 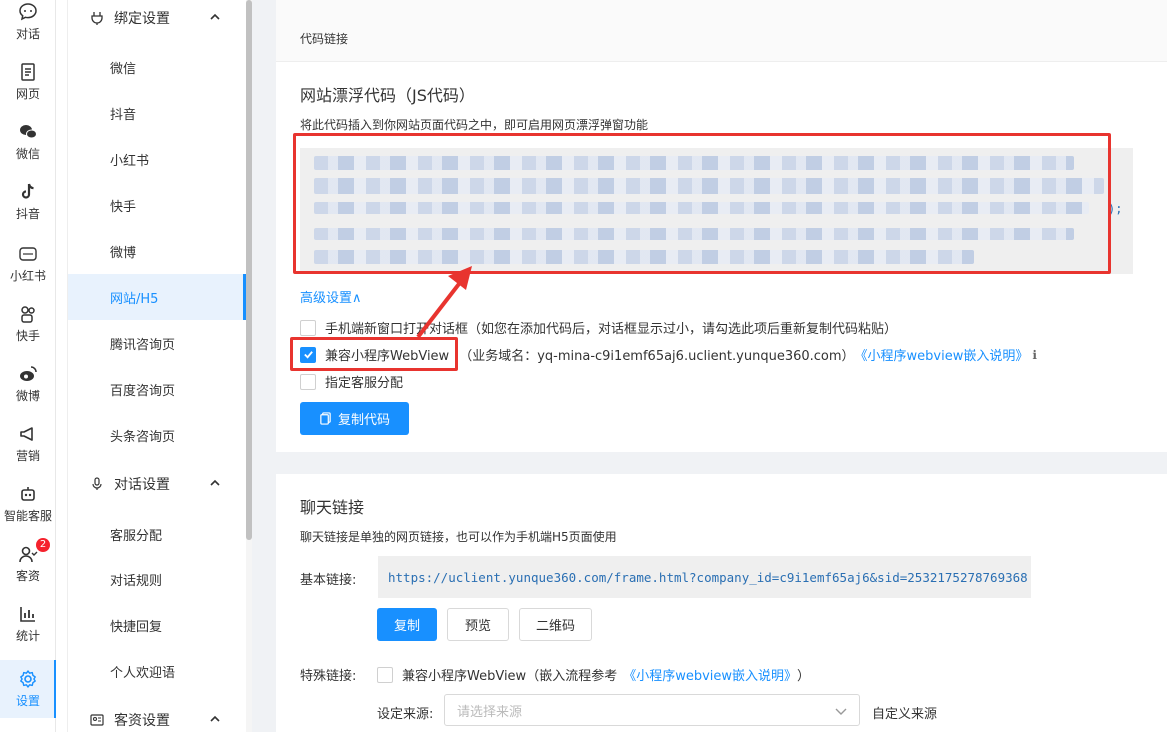 I want to click on source-label: 设定来源:, so click(x=405, y=714).